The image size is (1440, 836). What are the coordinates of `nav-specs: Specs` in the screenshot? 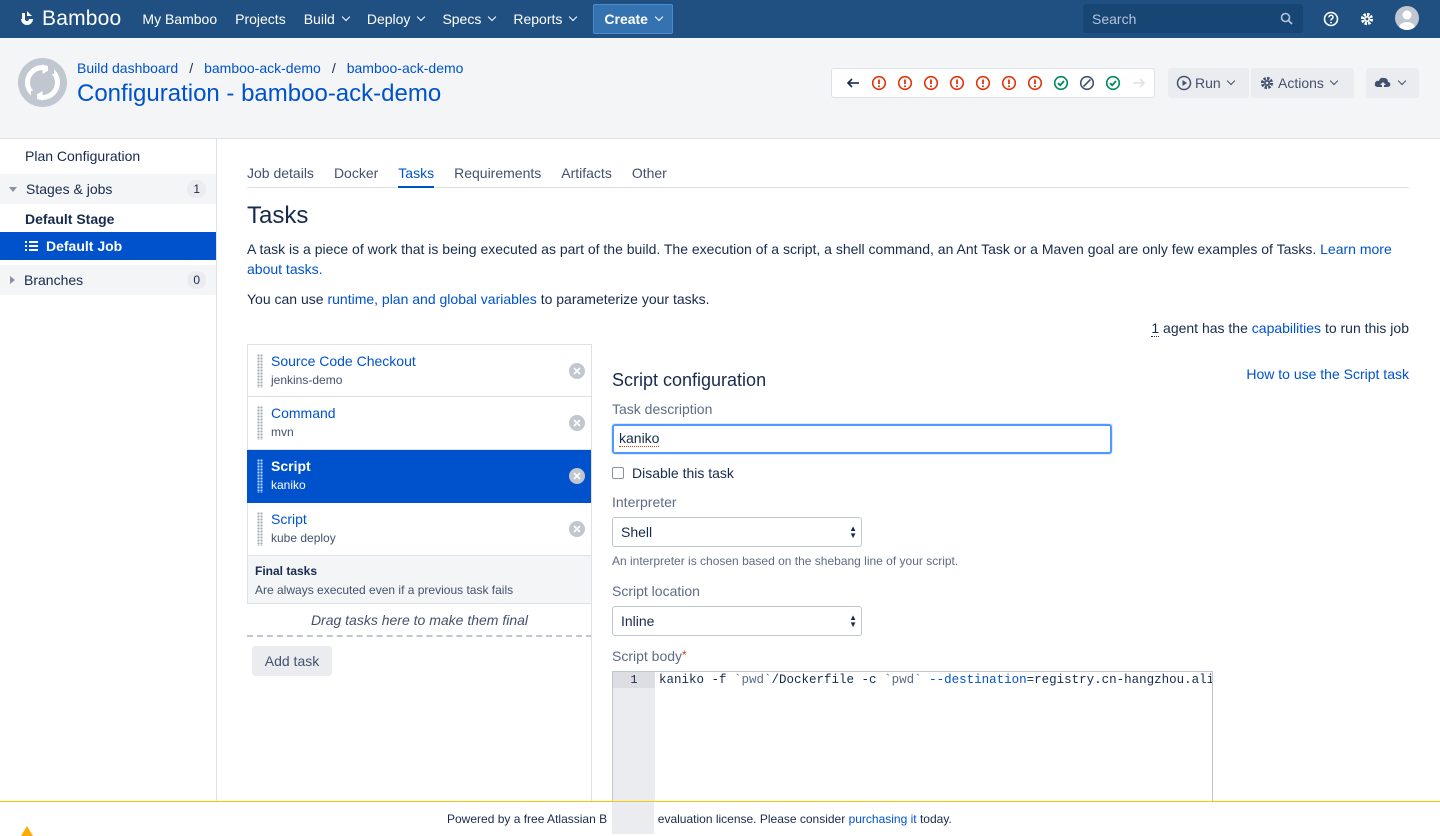 It's located at (468, 19).